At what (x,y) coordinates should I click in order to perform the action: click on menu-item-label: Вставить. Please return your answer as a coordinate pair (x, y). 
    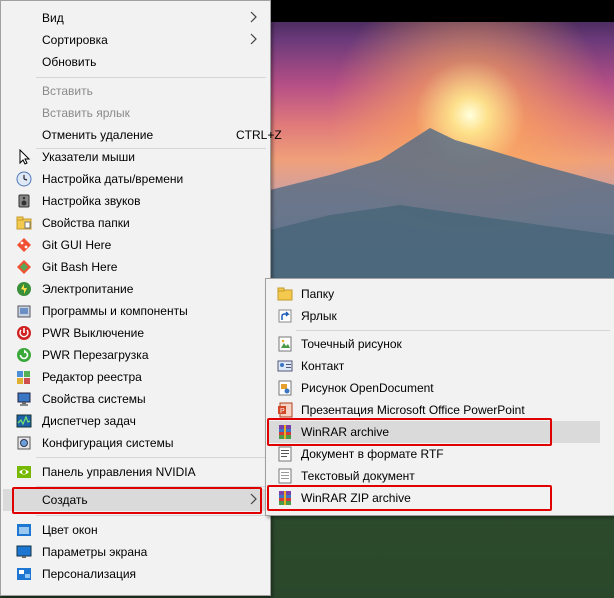
    Looking at the image, I should click on (67, 91).